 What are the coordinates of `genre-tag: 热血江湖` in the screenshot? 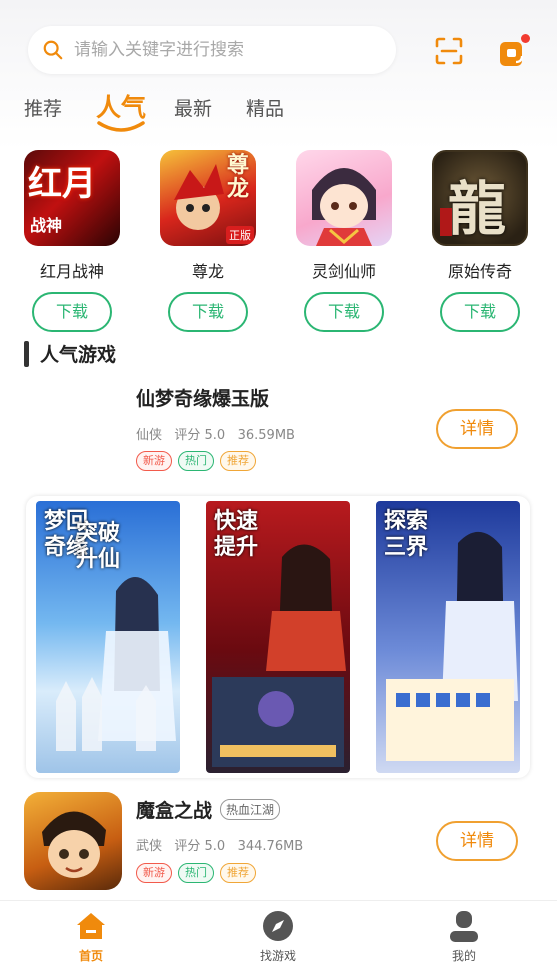 It's located at (250, 809).